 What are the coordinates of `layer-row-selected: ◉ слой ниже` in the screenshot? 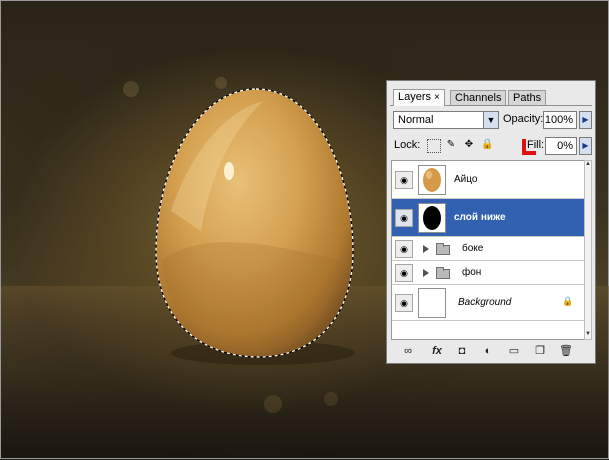 It's located at (488, 218).